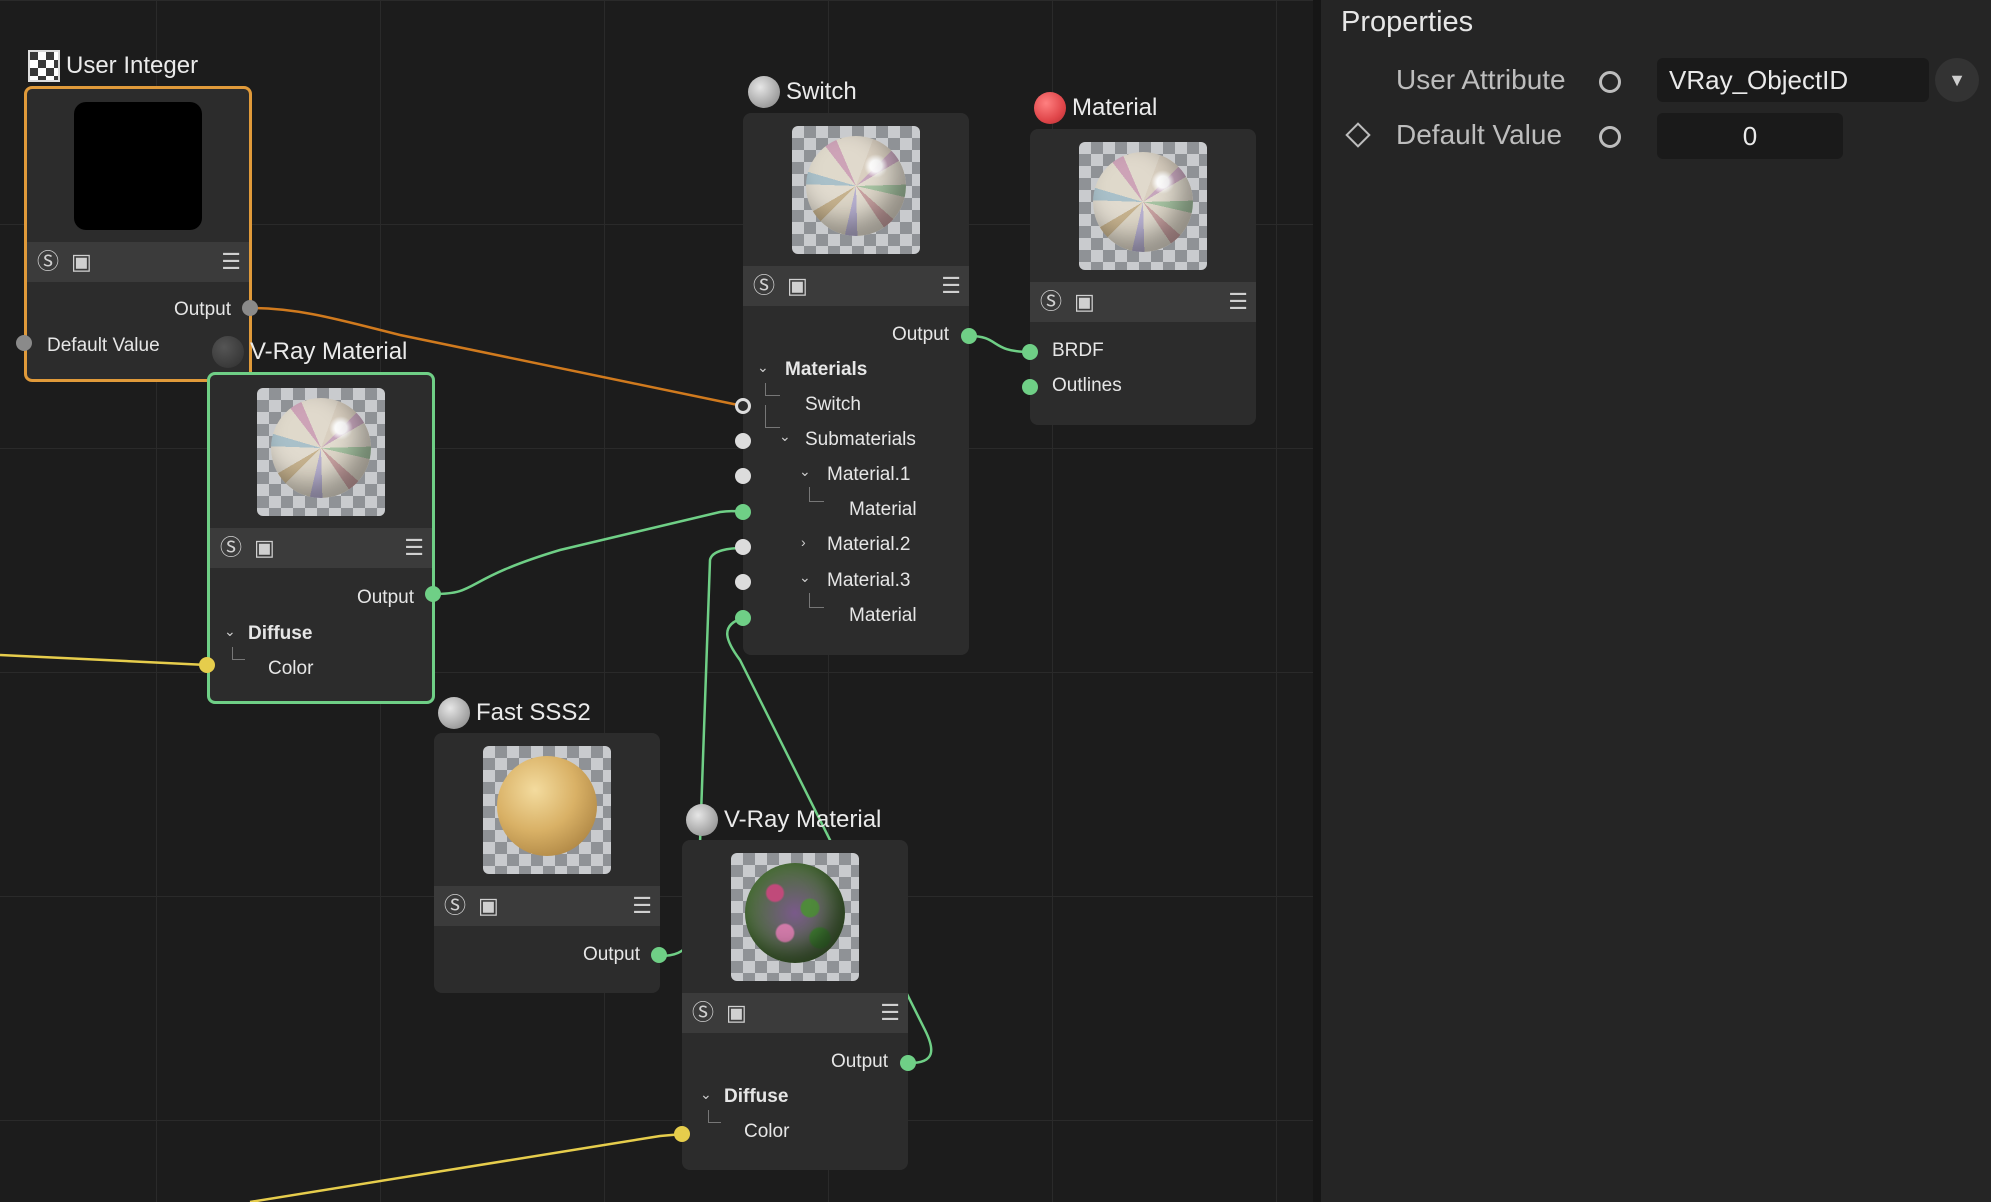 The image size is (1991, 1202). Describe the element at coordinates (321, 548) in the screenshot. I see `vray-material-1-toolbar: Ⓢ ▣ ☰` at that location.